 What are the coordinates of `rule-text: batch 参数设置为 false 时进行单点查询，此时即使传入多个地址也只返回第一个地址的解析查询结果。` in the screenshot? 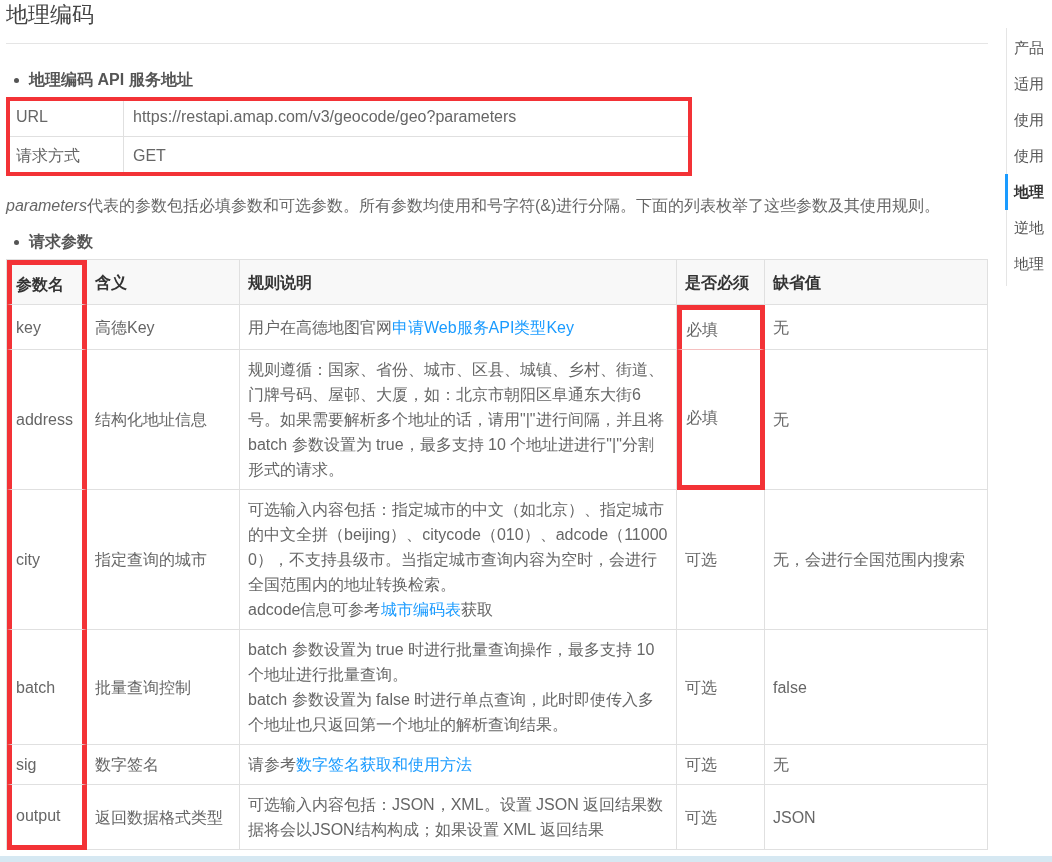 It's located at (451, 712).